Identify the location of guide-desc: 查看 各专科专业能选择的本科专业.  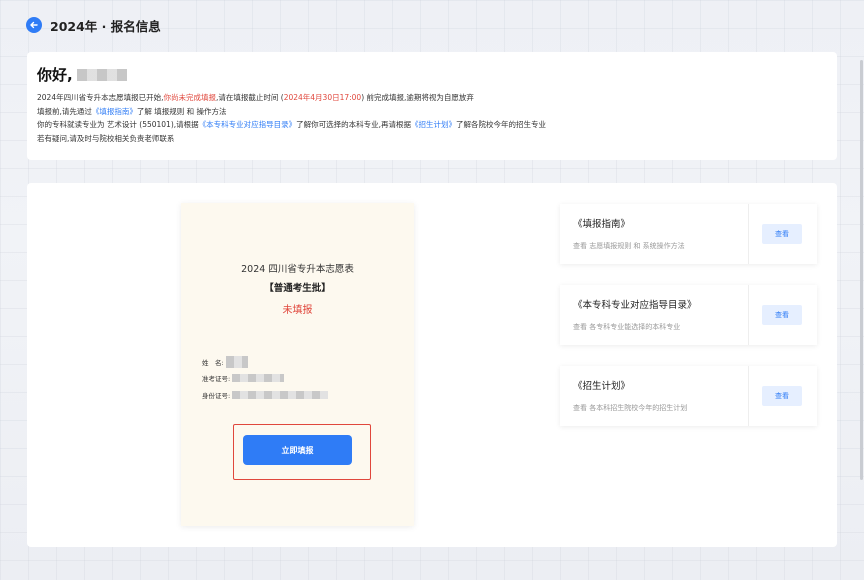
(627, 327).